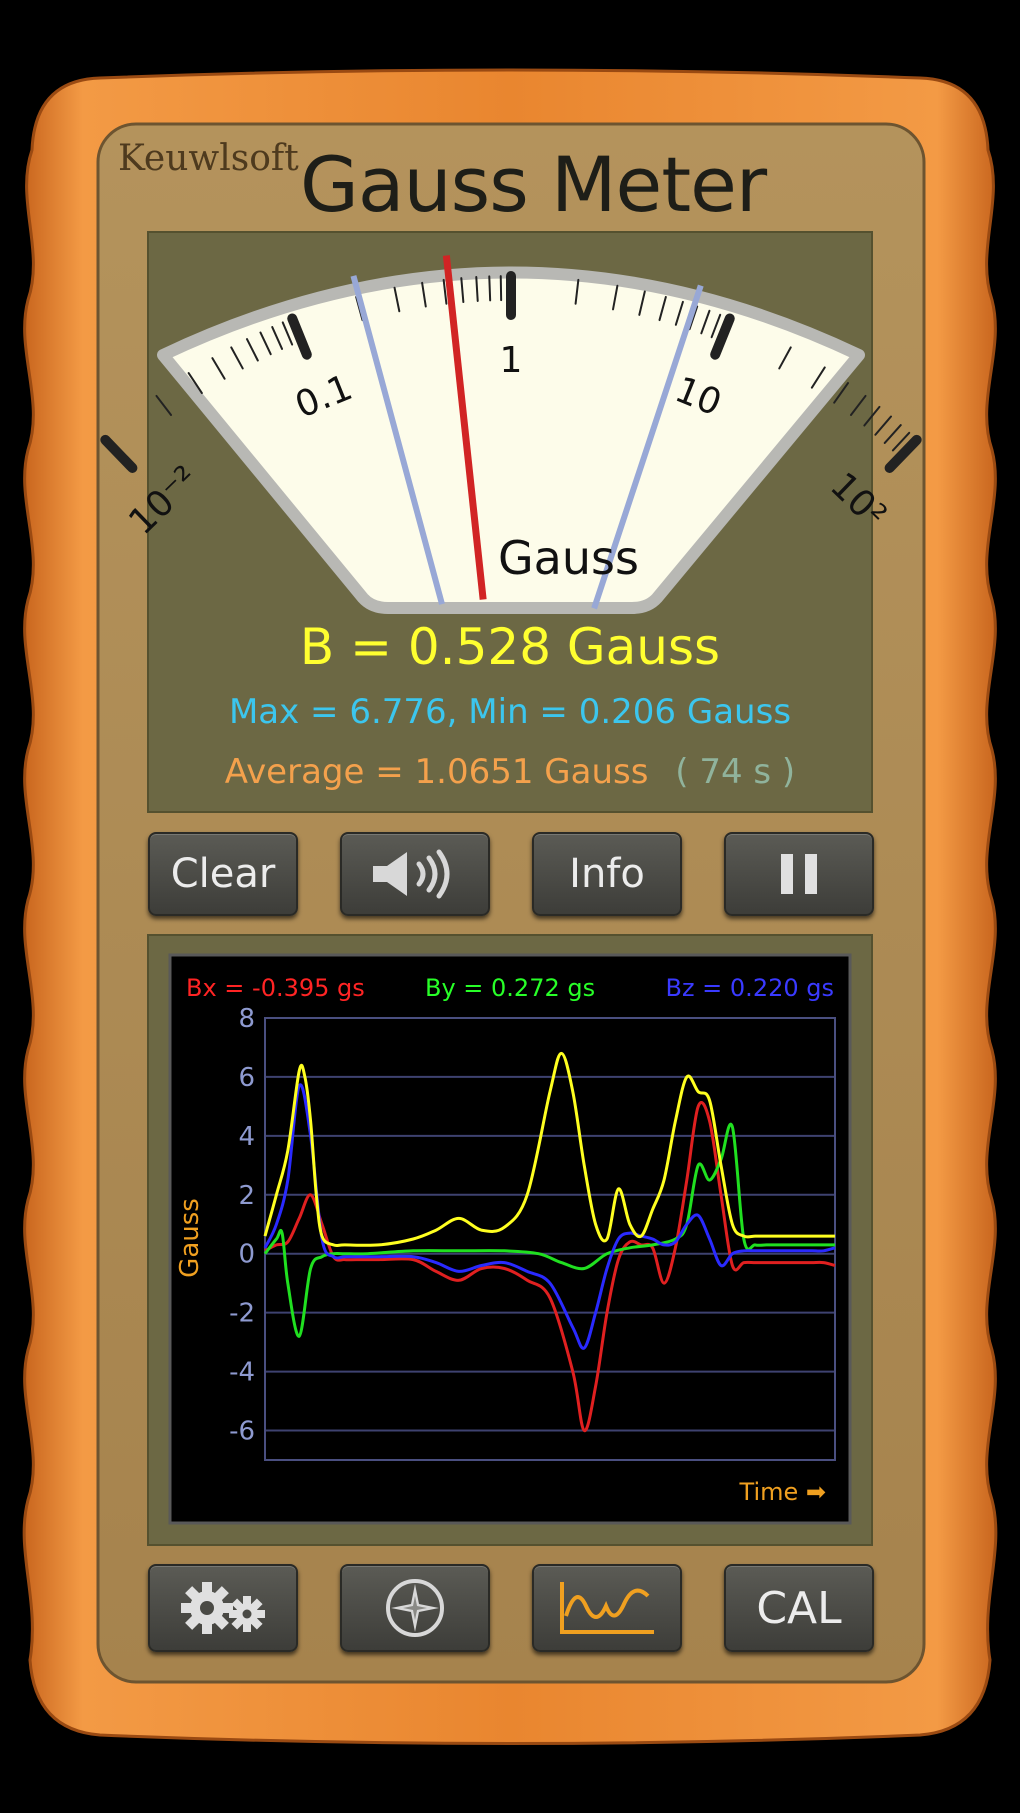 This screenshot has height=1813, width=1020. I want to click on info-button-label: Info, so click(607, 874).